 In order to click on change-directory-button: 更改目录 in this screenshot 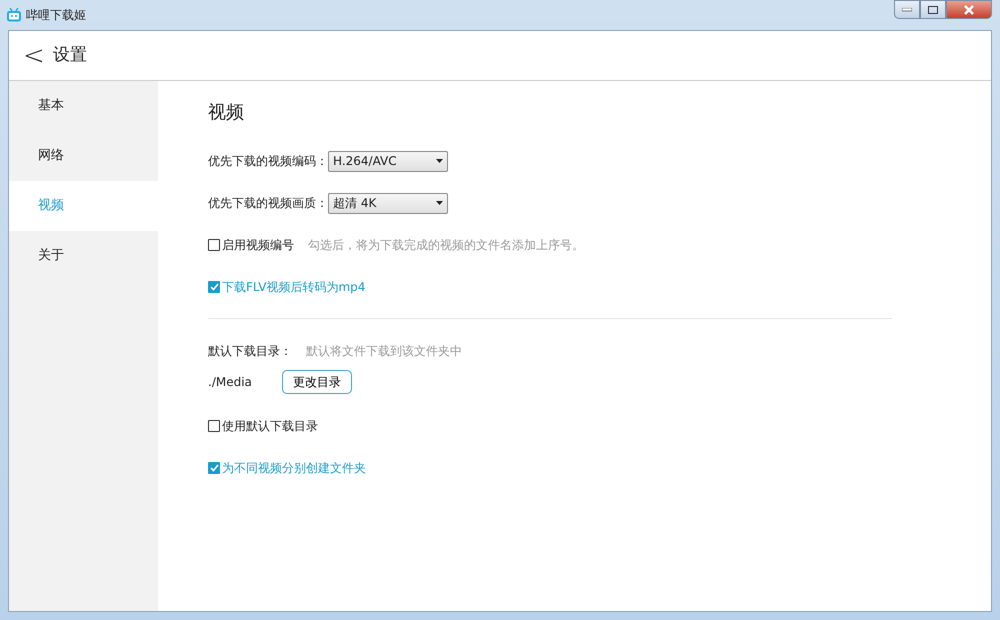, I will do `click(317, 382)`.